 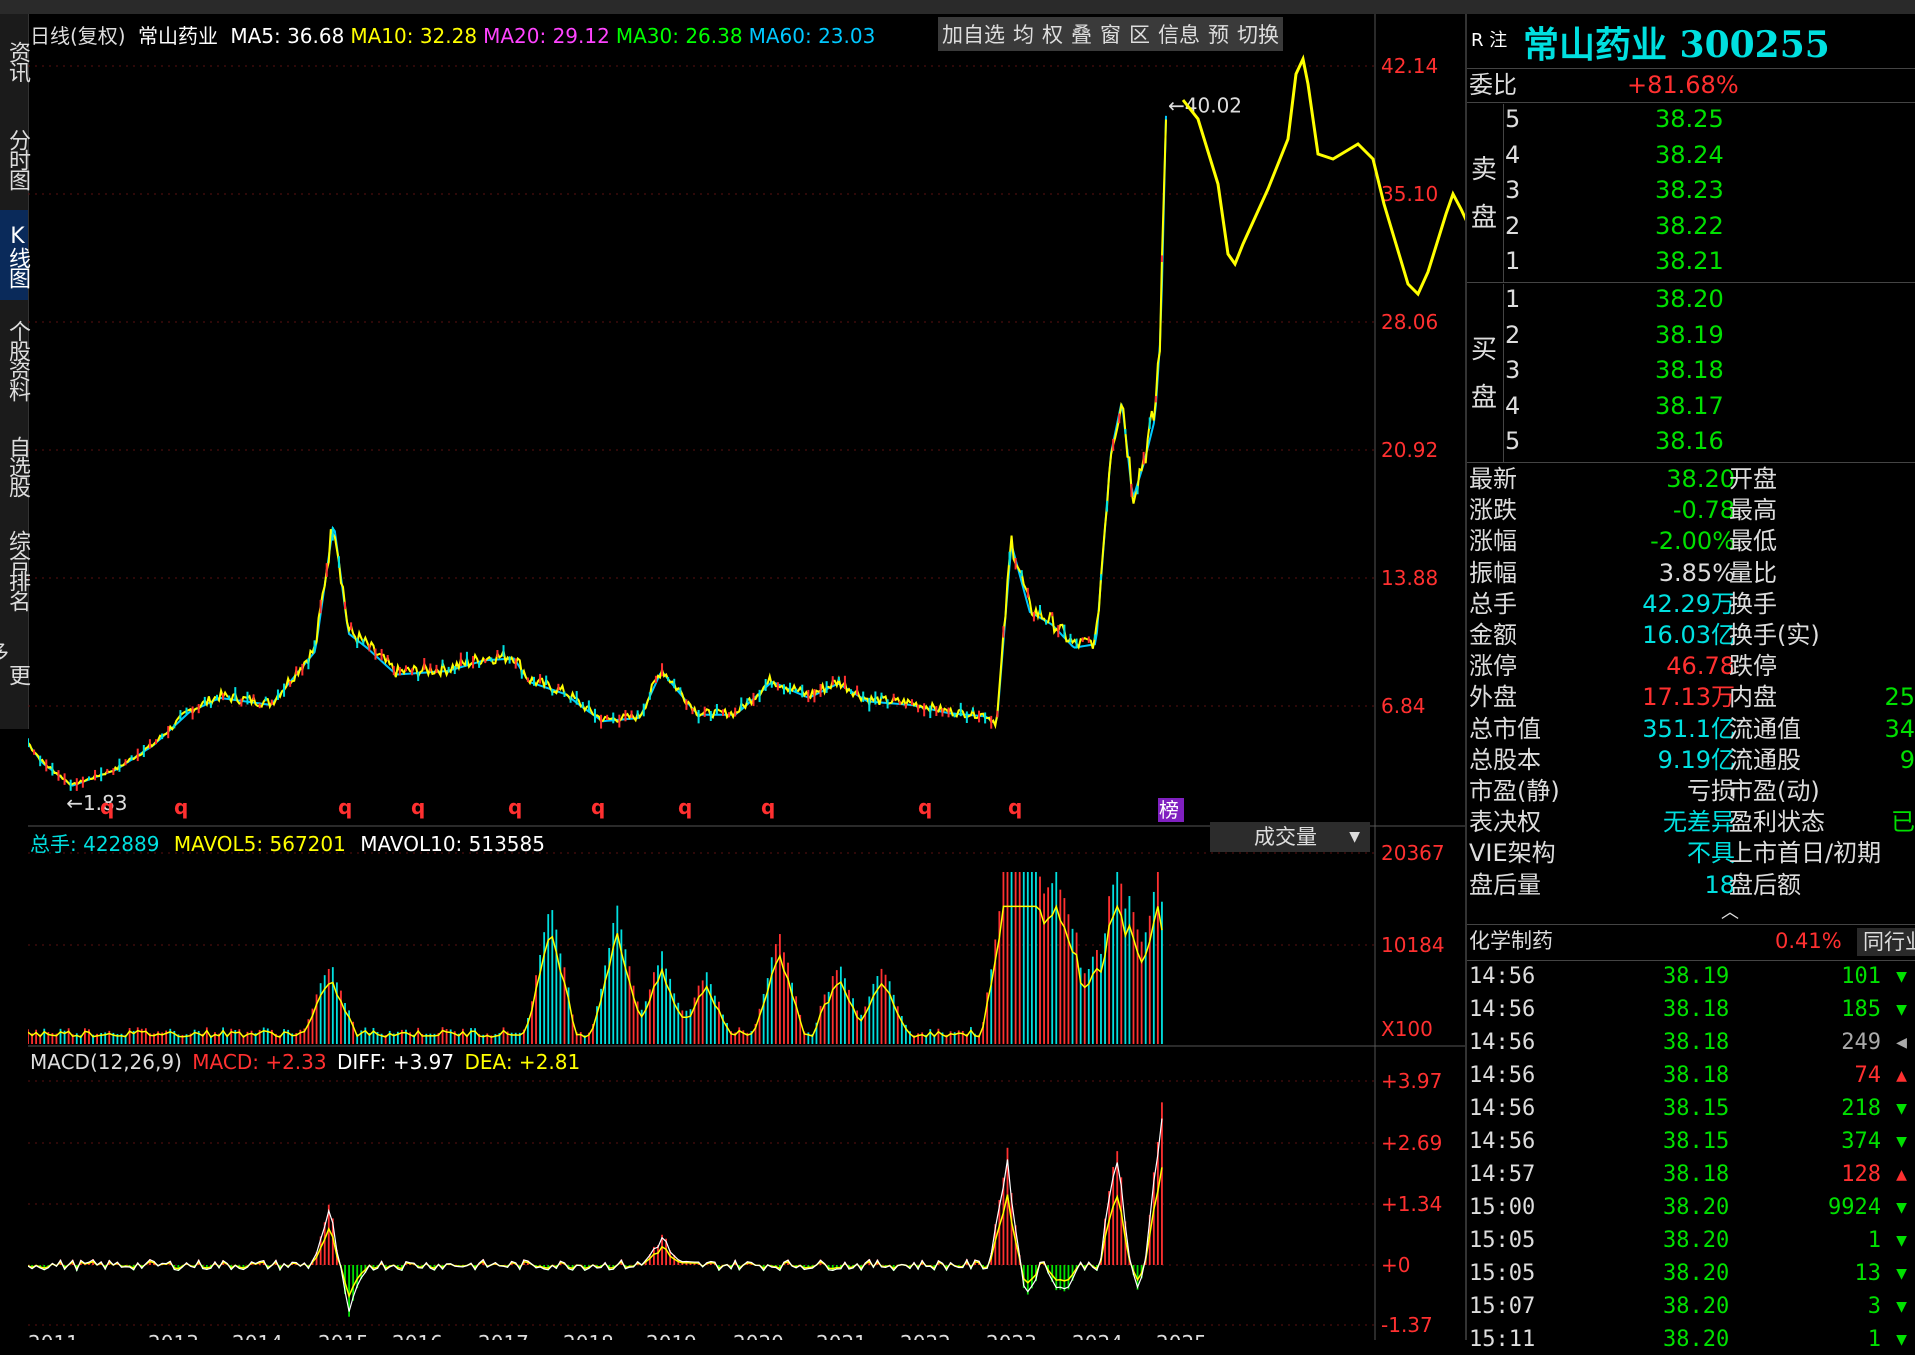 What do you see at coordinates (1700, 479) in the screenshot?
I see `stat-value: 38.20` at bounding box center [1700, 479].